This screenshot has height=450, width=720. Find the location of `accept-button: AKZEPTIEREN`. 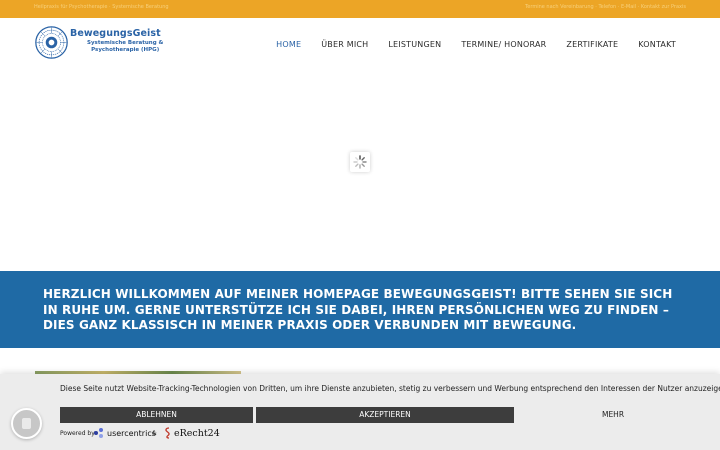

accept-button: AKZEPTIEREN is located at coordinates (385, 415).